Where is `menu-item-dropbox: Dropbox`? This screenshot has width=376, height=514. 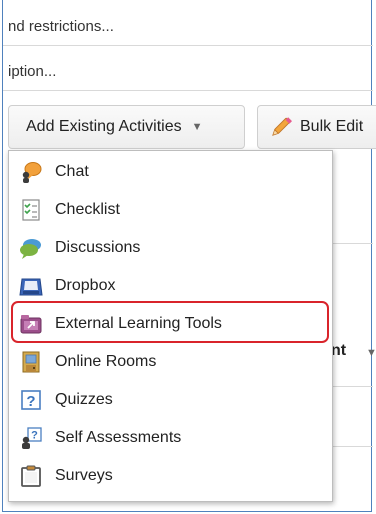
menu-item-dropbox: Dropbox is located at coordinates (170, 286).